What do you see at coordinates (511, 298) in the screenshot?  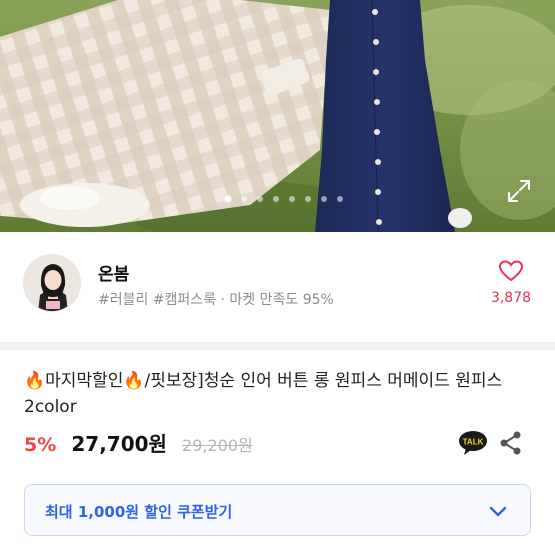 I see `like-count: 3,878` at bounding box center [511, 298].